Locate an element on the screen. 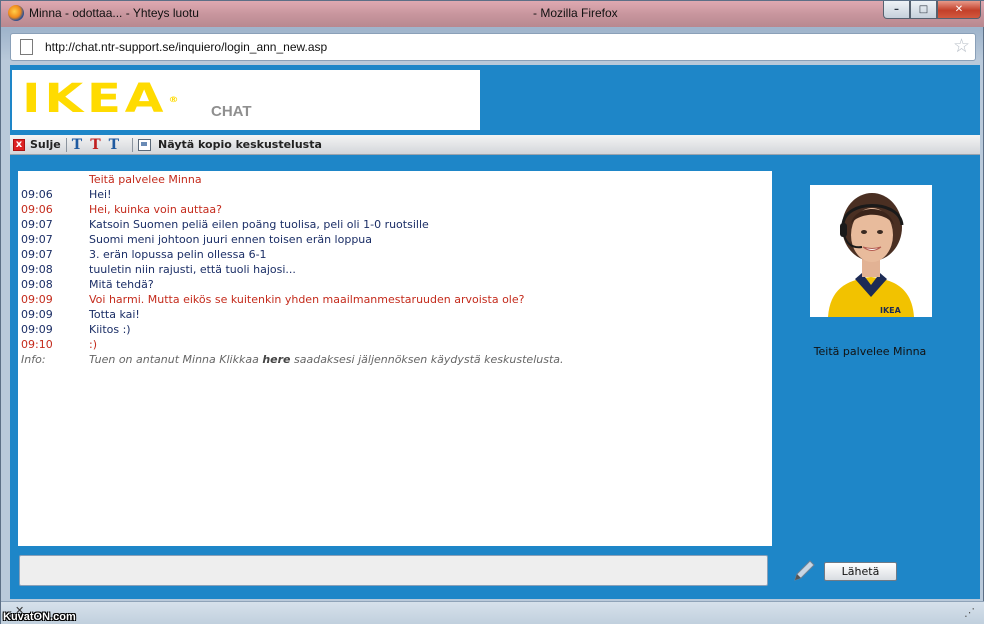  font-size-increase-icon: T is located at coordinates (114, 145).